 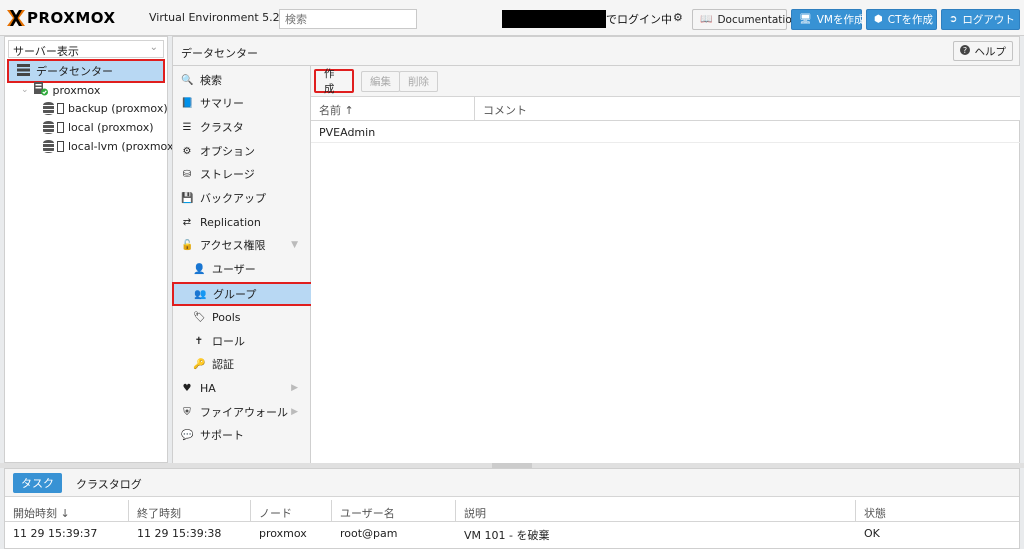 What do you see at coordinates (656, 511) in the screenshot?
I see `column-header-description: 説明` at bounding box center [656, 511].